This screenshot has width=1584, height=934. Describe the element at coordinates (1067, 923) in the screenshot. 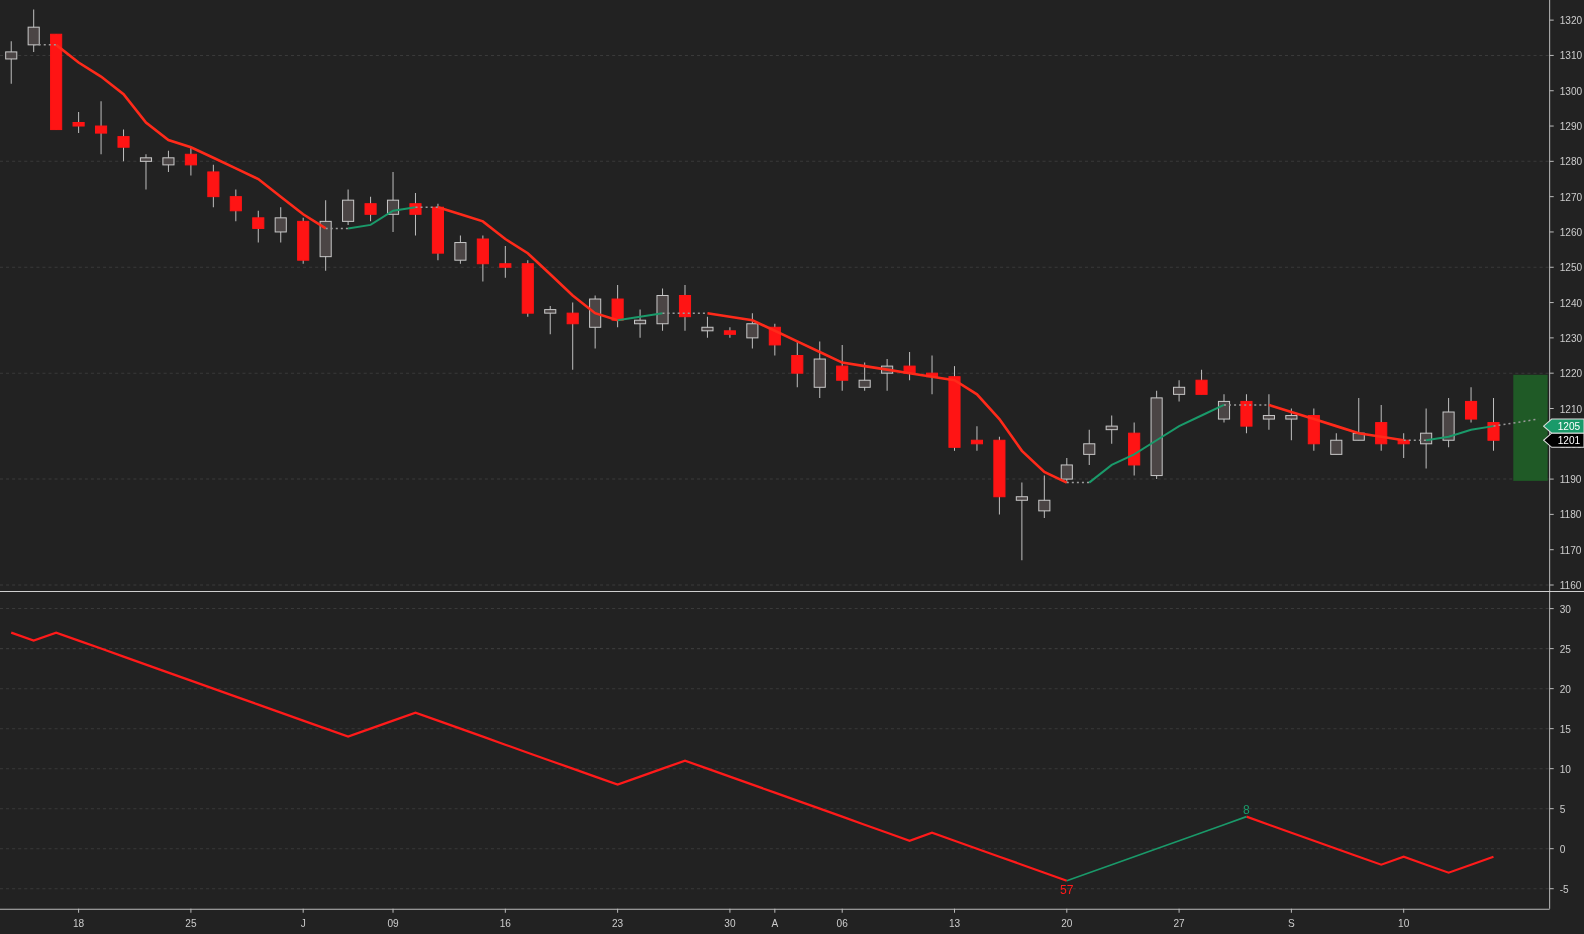

I see `x-axis-label: 20` at that location.